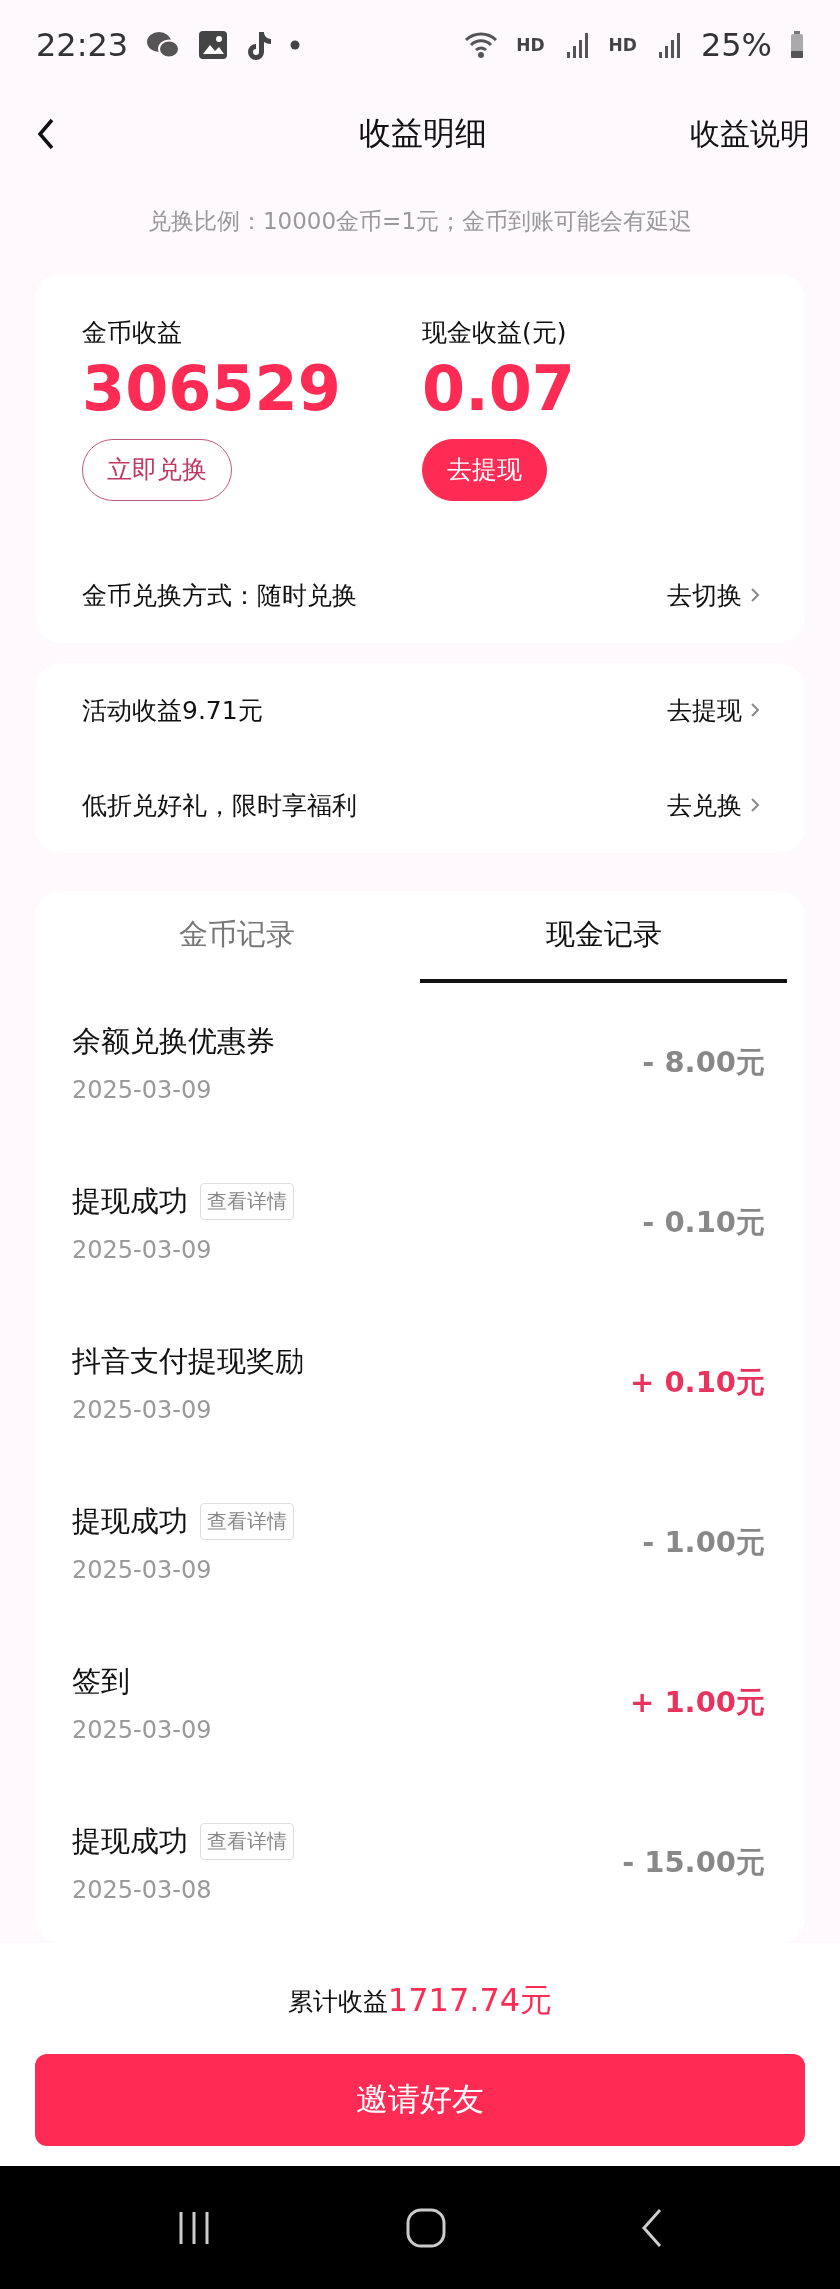 This screenshot has height=2289, width=840. Describe the element at coordinates (697, 1702) in the screenshot. I see `record-amount: + 1.00元` at that location.